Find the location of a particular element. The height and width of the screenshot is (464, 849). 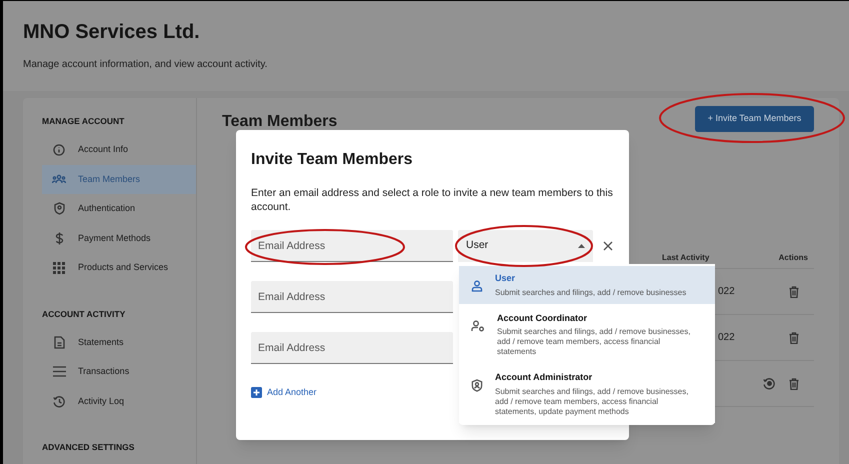

sidebar-item: Authentication is located at coordinates (119, 209).